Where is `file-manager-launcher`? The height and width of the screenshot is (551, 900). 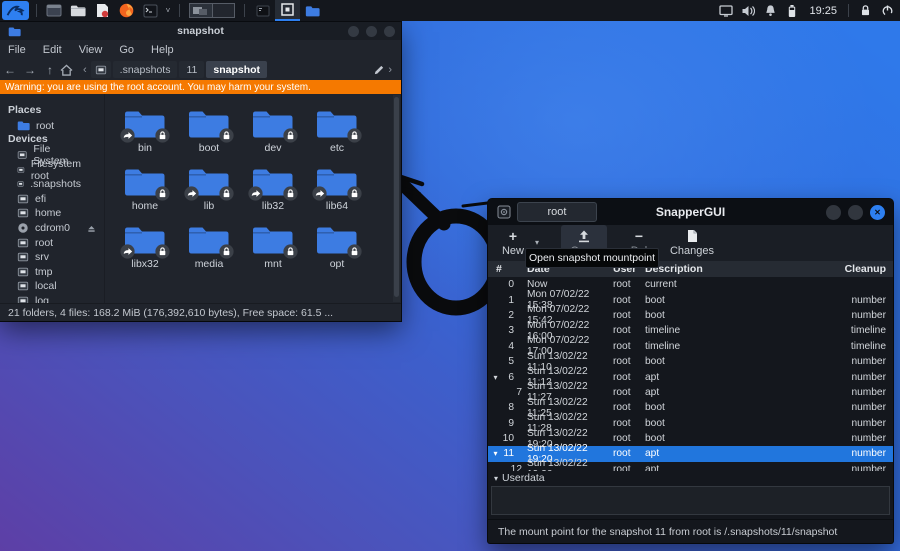 file-manager-launcher is located at coordinates (78, 10).